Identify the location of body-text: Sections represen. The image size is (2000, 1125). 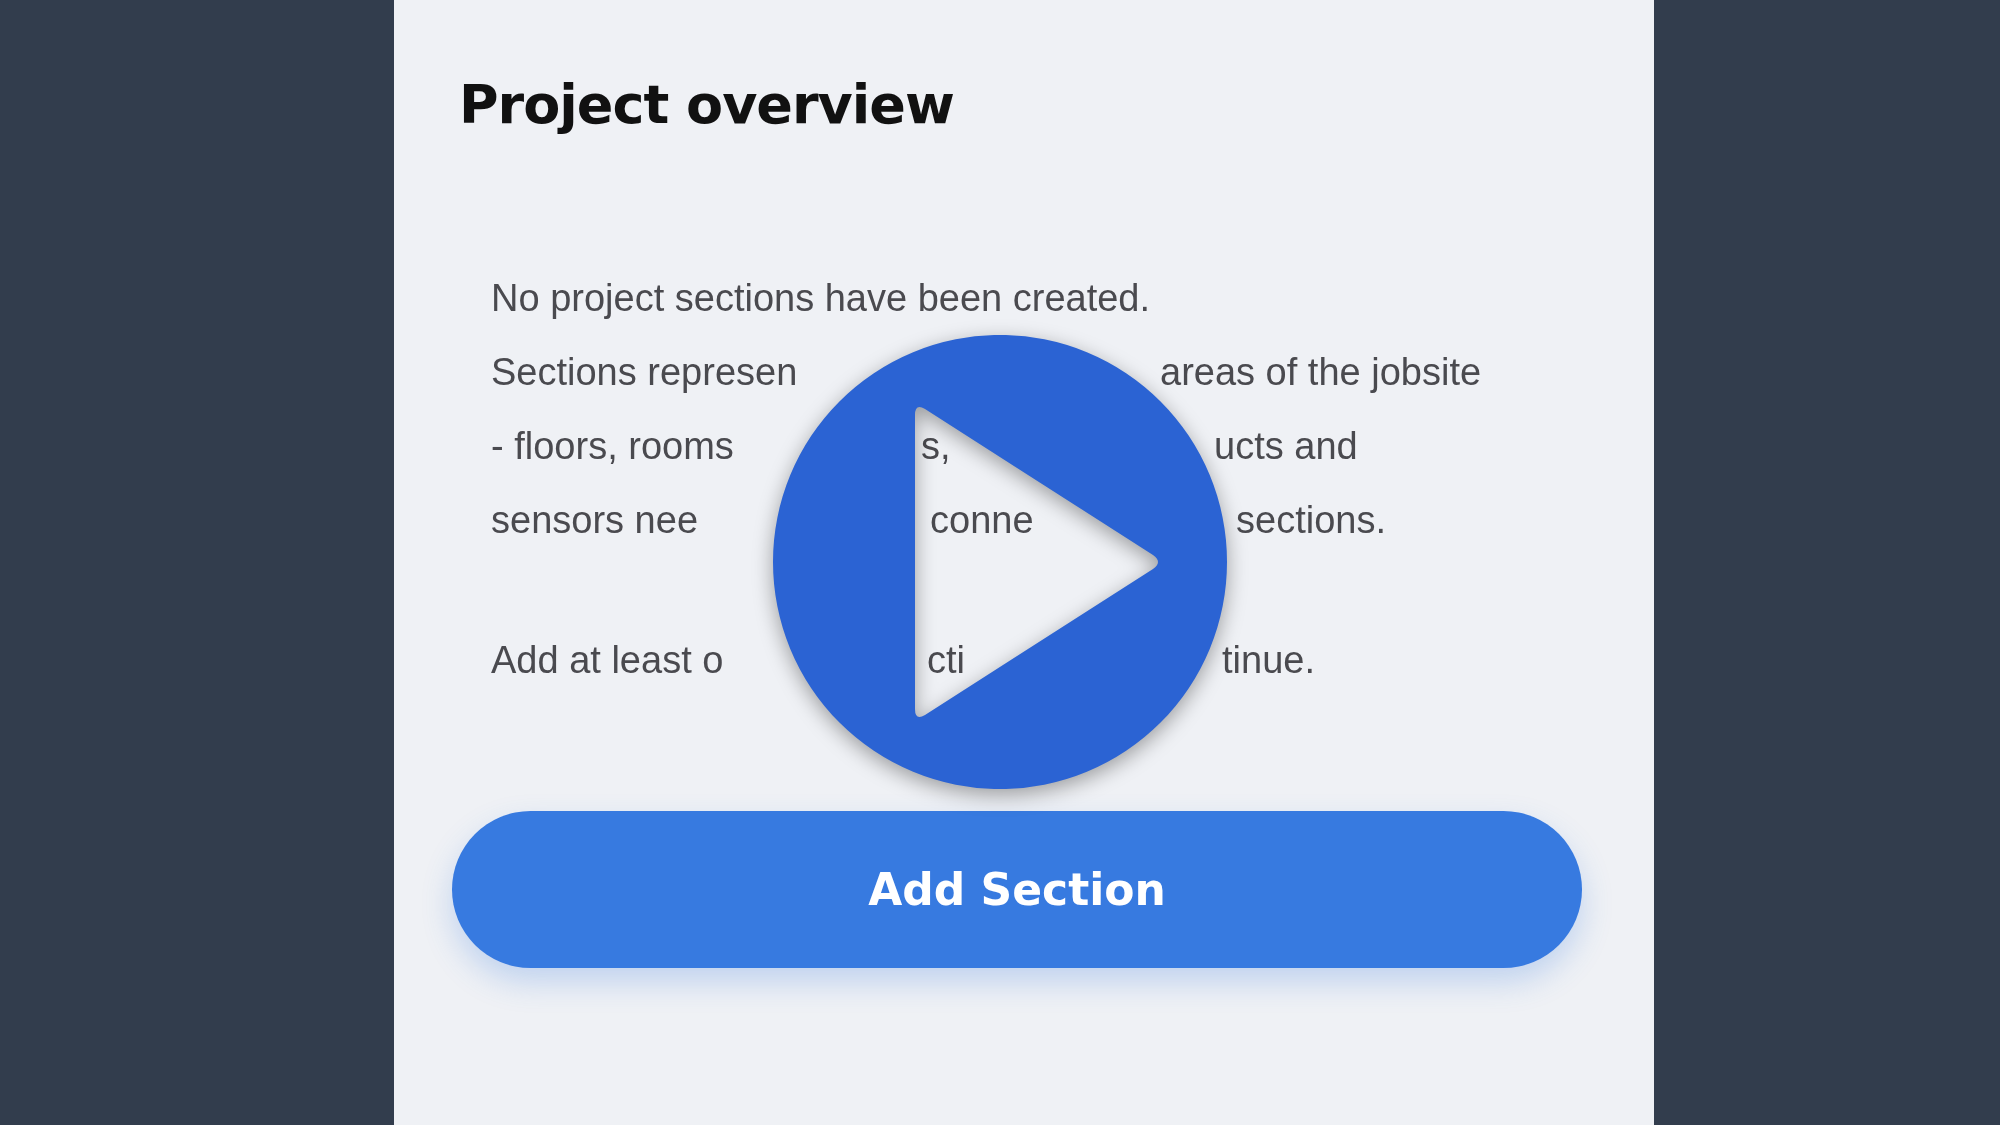
(644, 372).